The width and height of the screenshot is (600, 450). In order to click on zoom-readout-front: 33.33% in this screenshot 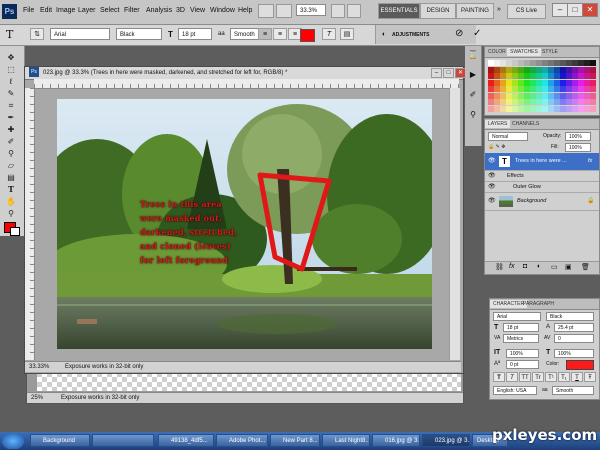, I will do `click(39, 367)`.